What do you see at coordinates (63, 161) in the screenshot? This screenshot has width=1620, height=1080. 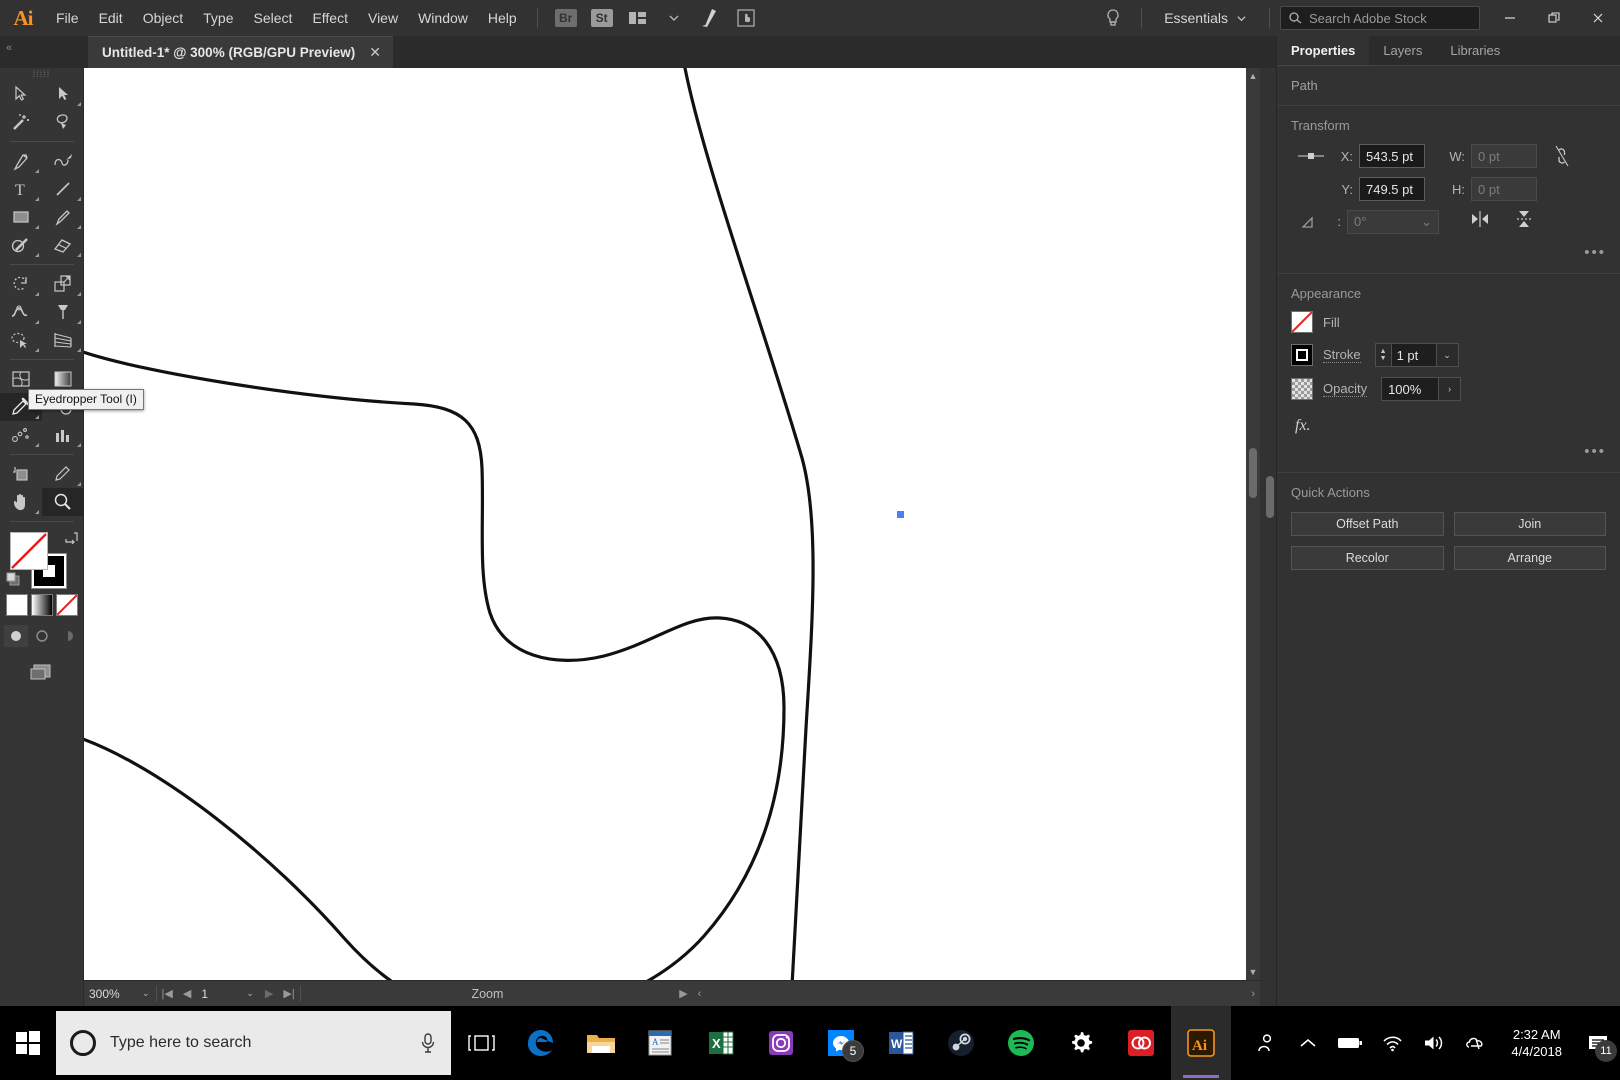 I see `curvature-tool` at bounding box center [63, 161].